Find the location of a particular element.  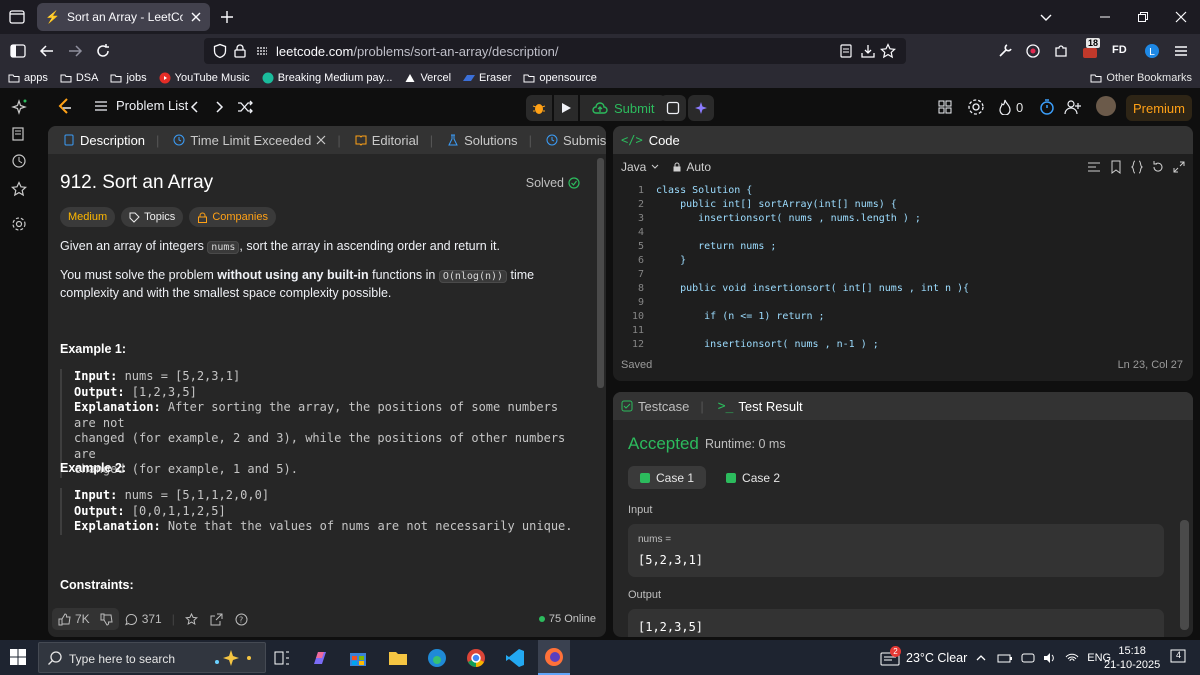

store-icon is located at coordinates (358, 658).